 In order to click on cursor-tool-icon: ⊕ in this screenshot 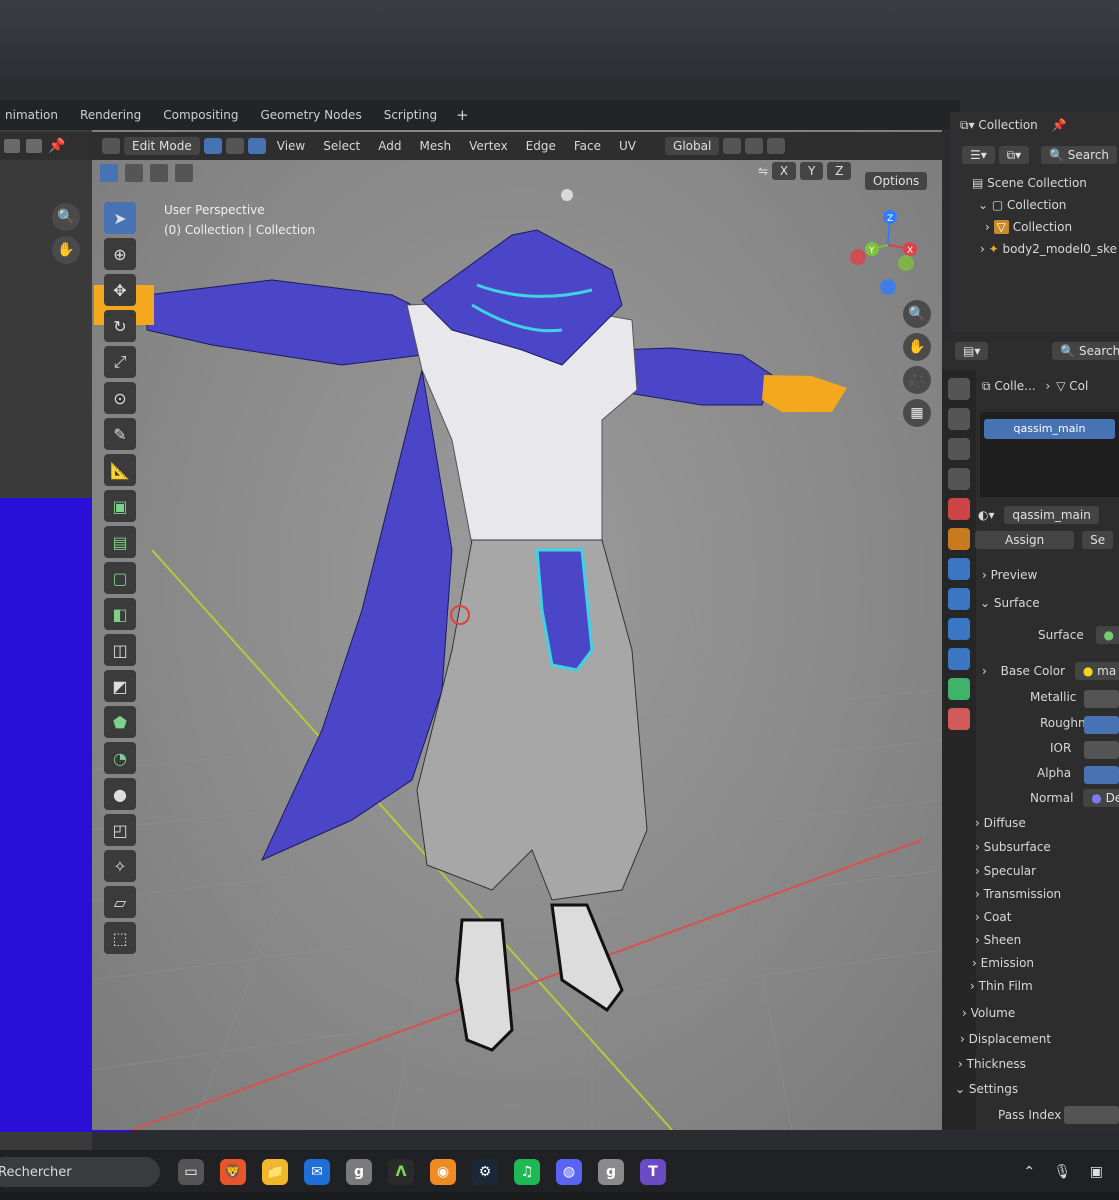, I will do `click(120, 254)`.